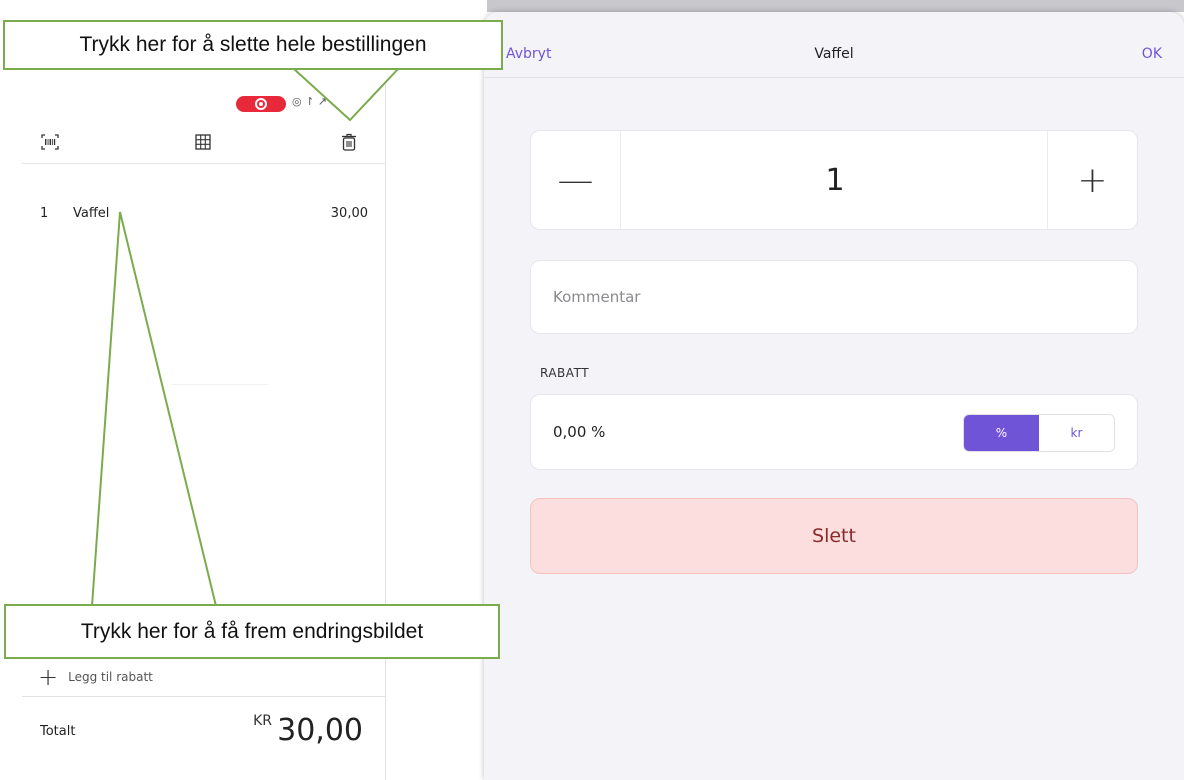 Image resolution: width=1184 pixels, height=780 pixels. What do you see at coordinates (576, 180) in the screenshot?
I see `decrement-button: —` at bounding box center [576, 180].